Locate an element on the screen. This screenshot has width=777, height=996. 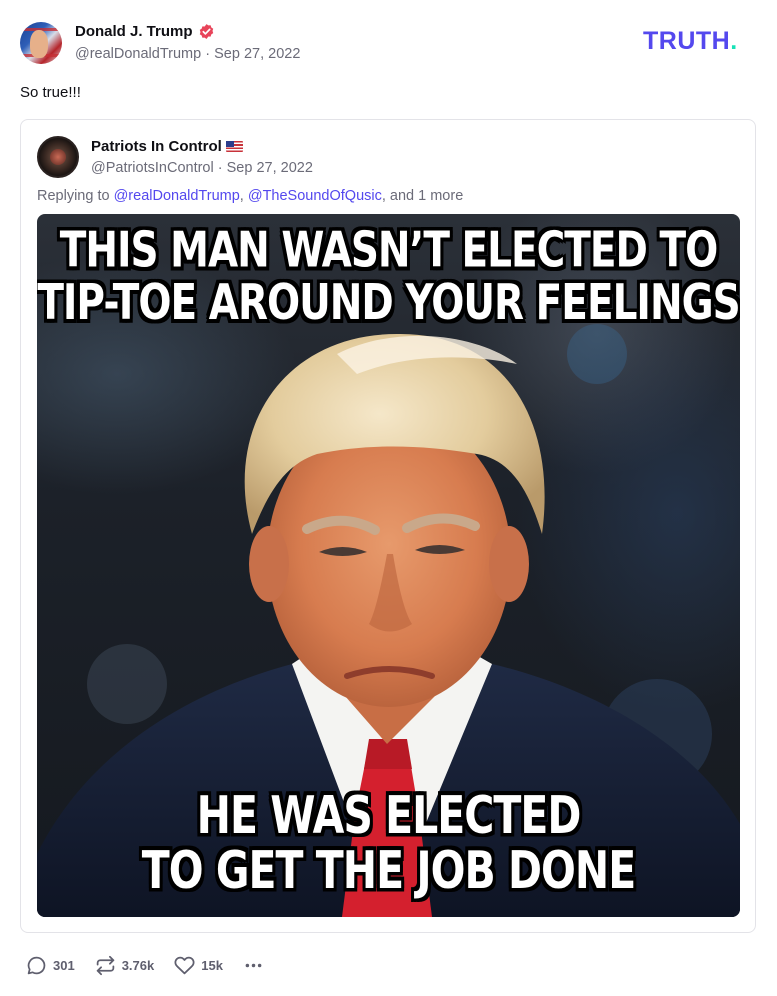
author-handle: @realDonaldTrump is located at coordinates (138, 54).